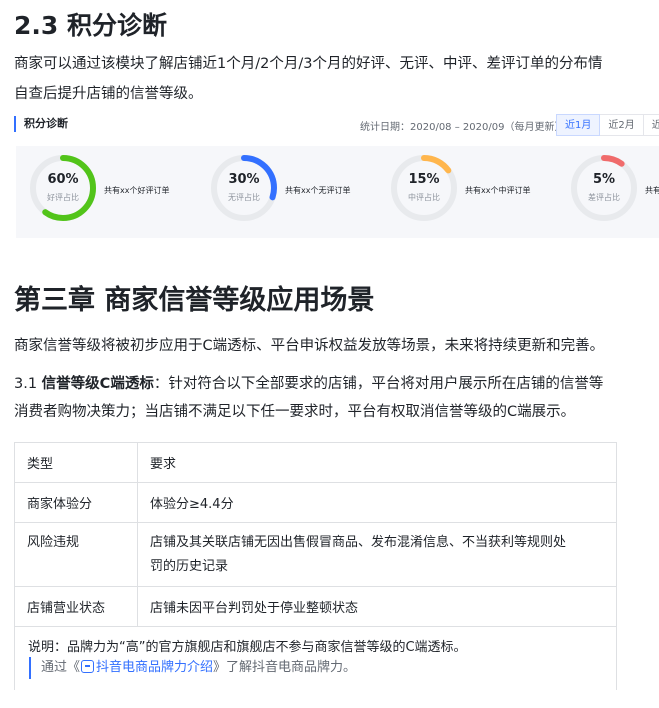 Image resolution: width=659 pixels, height=708 pixels. I want to click on header-requirement: 要求, so click(377, 462).